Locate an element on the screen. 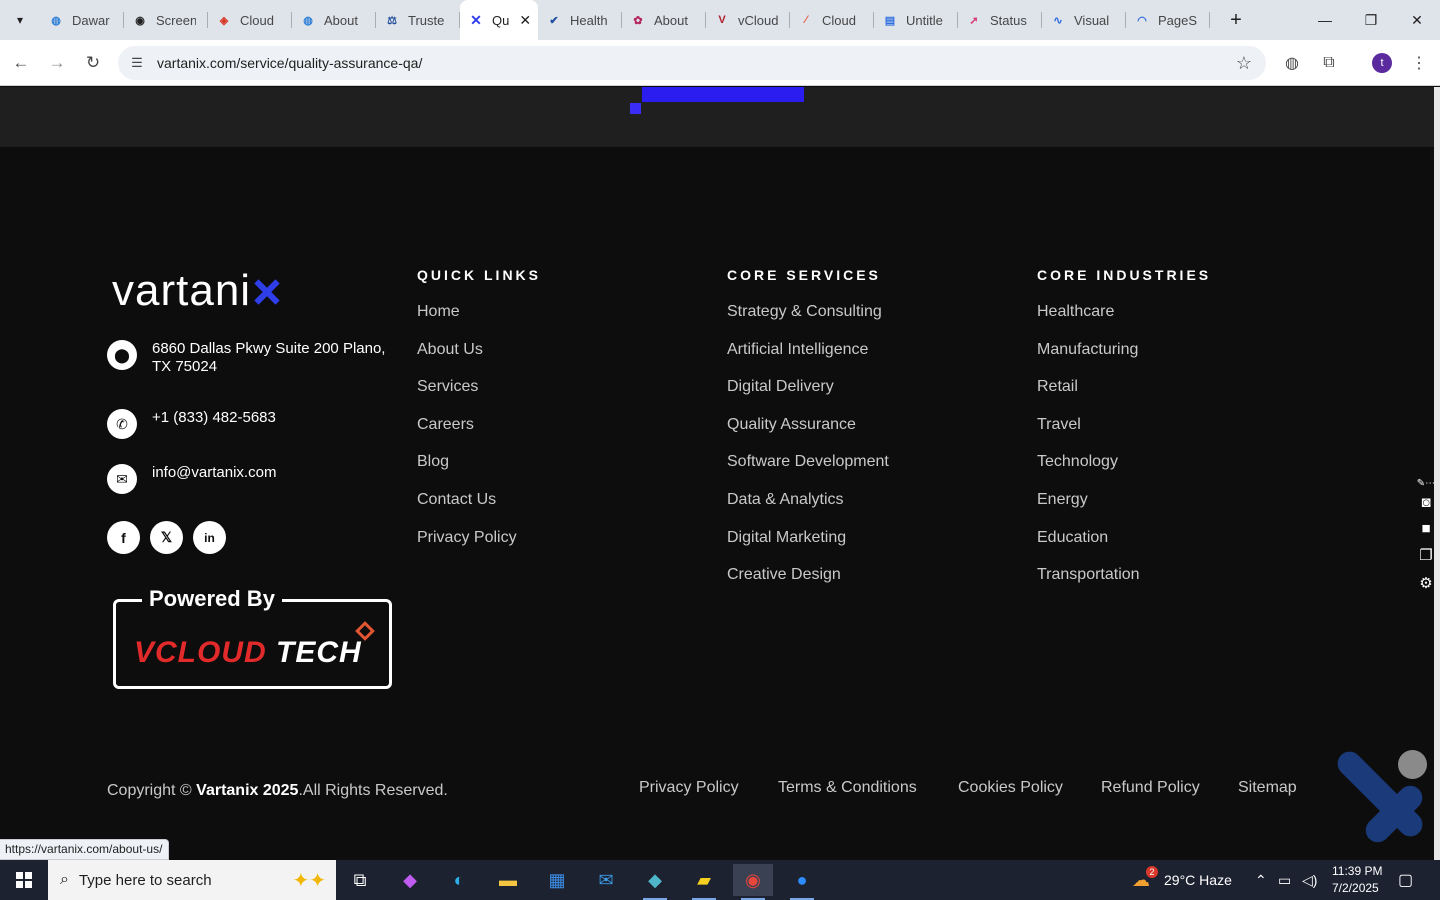 This screenshot has width=1440, height=900. link-digital-delivery: Digital Delivery is located at coordinates (780, 387).